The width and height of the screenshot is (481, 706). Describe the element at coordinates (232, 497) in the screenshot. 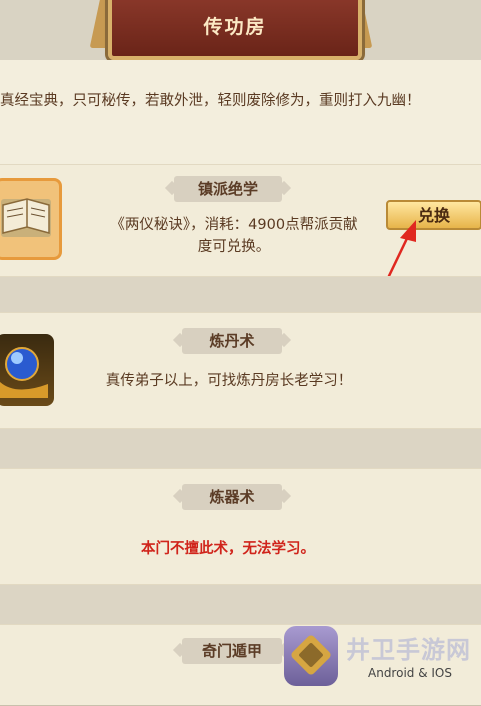

I see `section-label-forging: 炼器术` at that location.